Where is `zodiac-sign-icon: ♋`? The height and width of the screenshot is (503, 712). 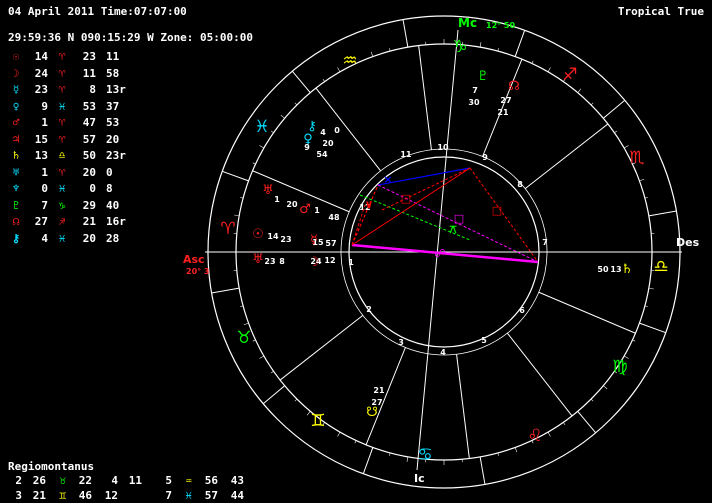 zodiac-sign-icon: ♋ is located at coordinates (424, 455).